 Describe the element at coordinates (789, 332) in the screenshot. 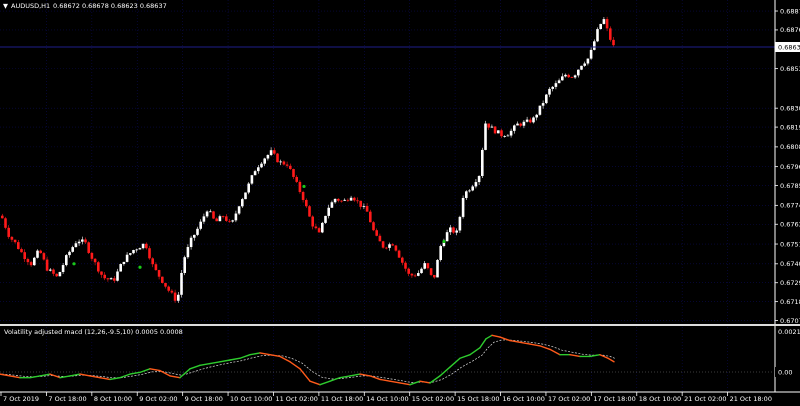

I see `indicator-axis-top: 0.0021` at that location.